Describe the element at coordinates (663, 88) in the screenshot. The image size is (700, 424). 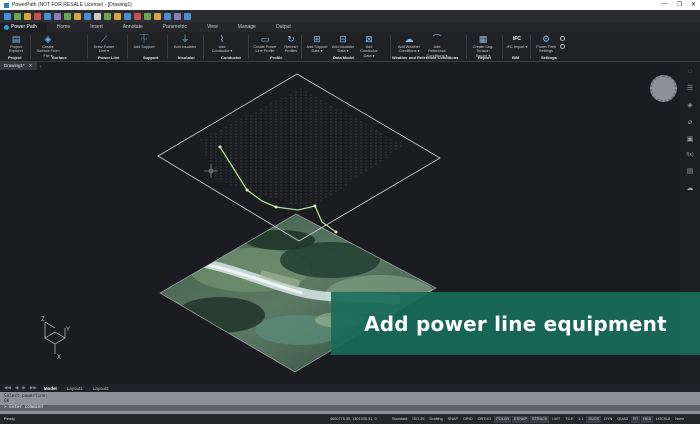
I see `view-navigation-cube` at that location.